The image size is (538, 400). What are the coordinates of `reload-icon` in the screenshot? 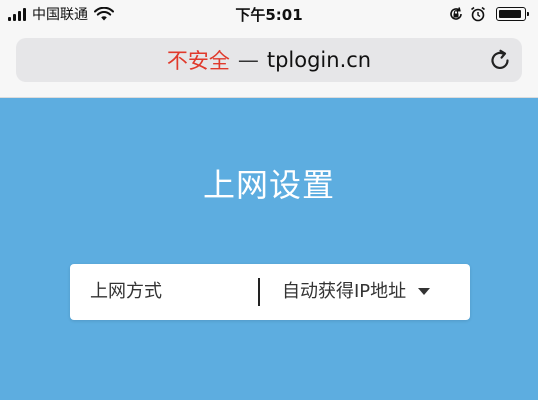 It's located at (500, 60).